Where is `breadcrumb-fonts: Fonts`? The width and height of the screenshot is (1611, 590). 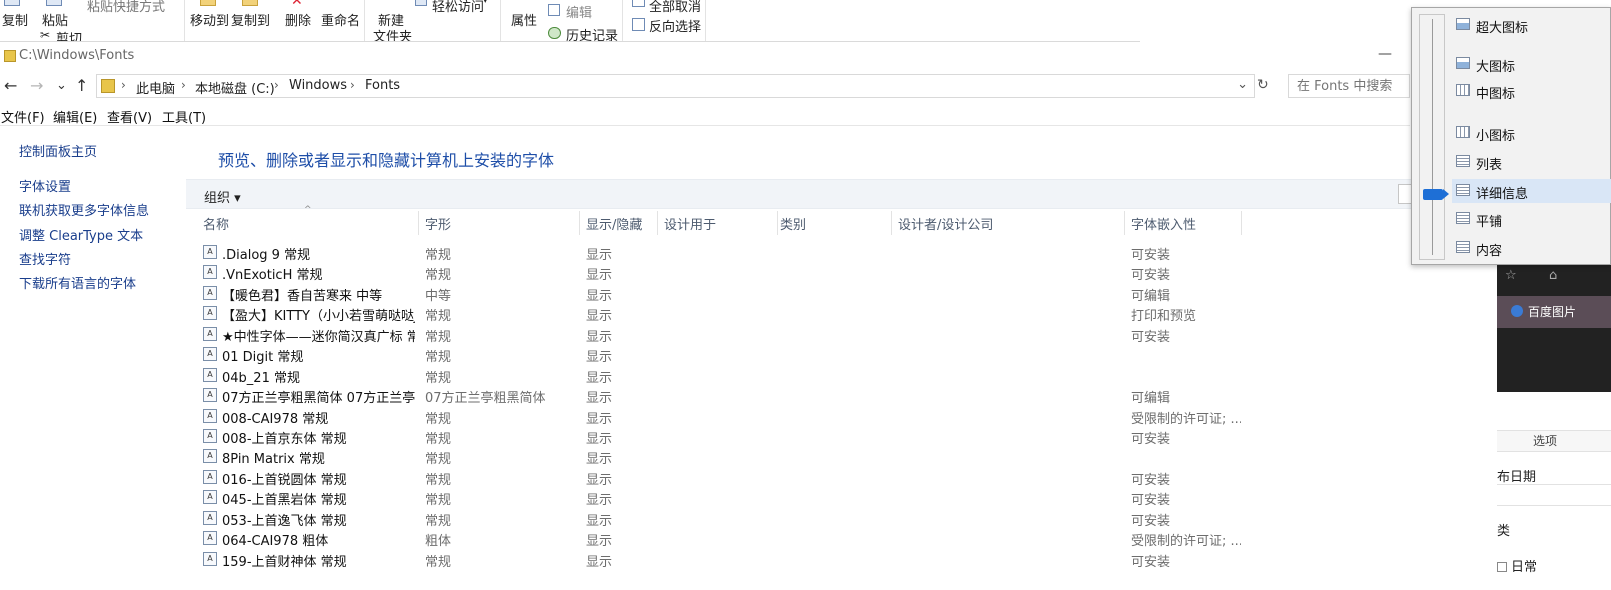 breadcrumb-fonts: Fonts is located at coordinates (382, 85).